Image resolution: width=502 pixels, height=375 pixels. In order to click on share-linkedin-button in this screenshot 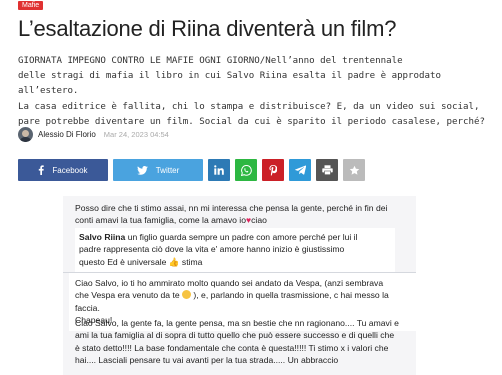, I will do `click(219, 170)`.